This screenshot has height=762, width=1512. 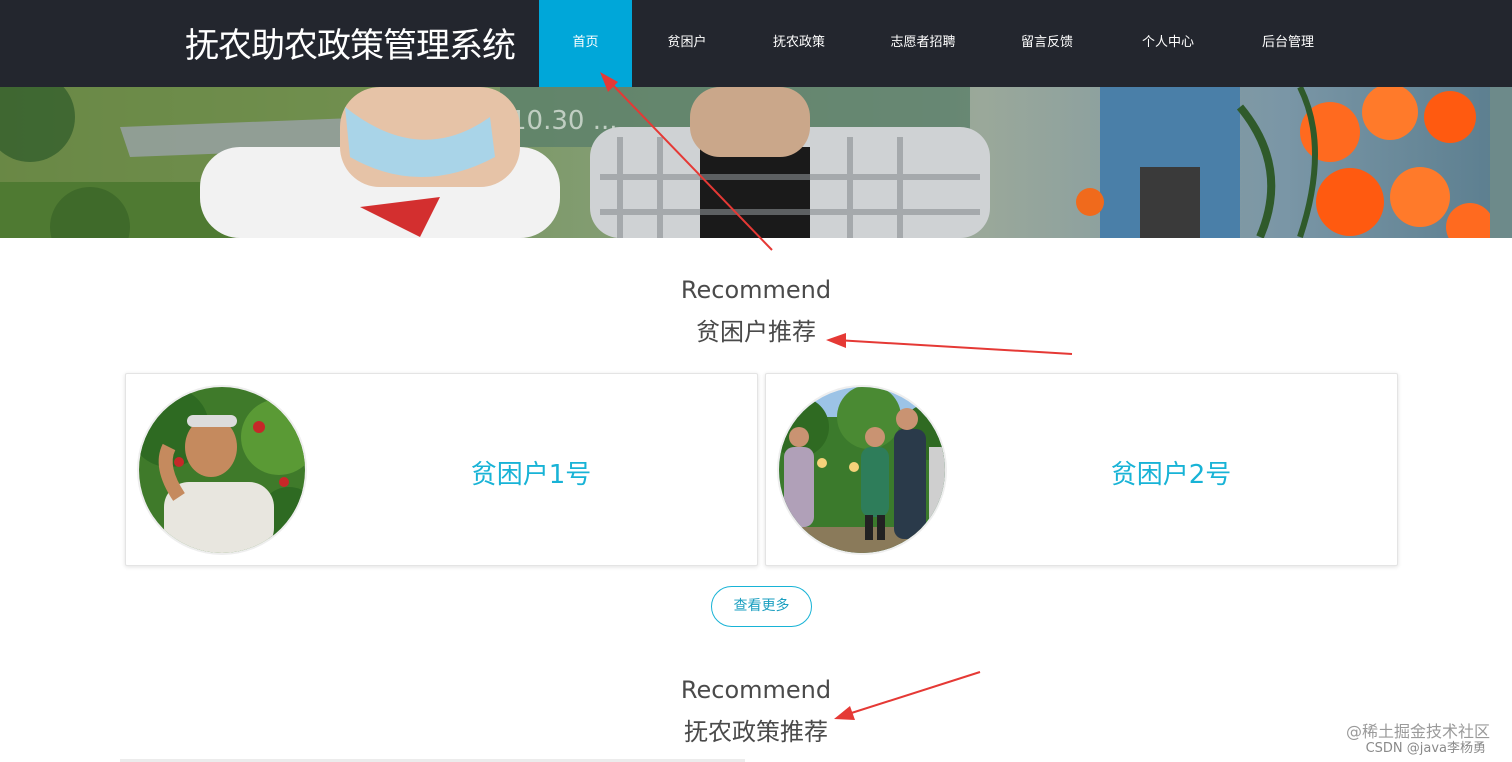 I want to click on nav-item-volunteer-recruit: 志愿者招聘, so click(x=923, y=43).